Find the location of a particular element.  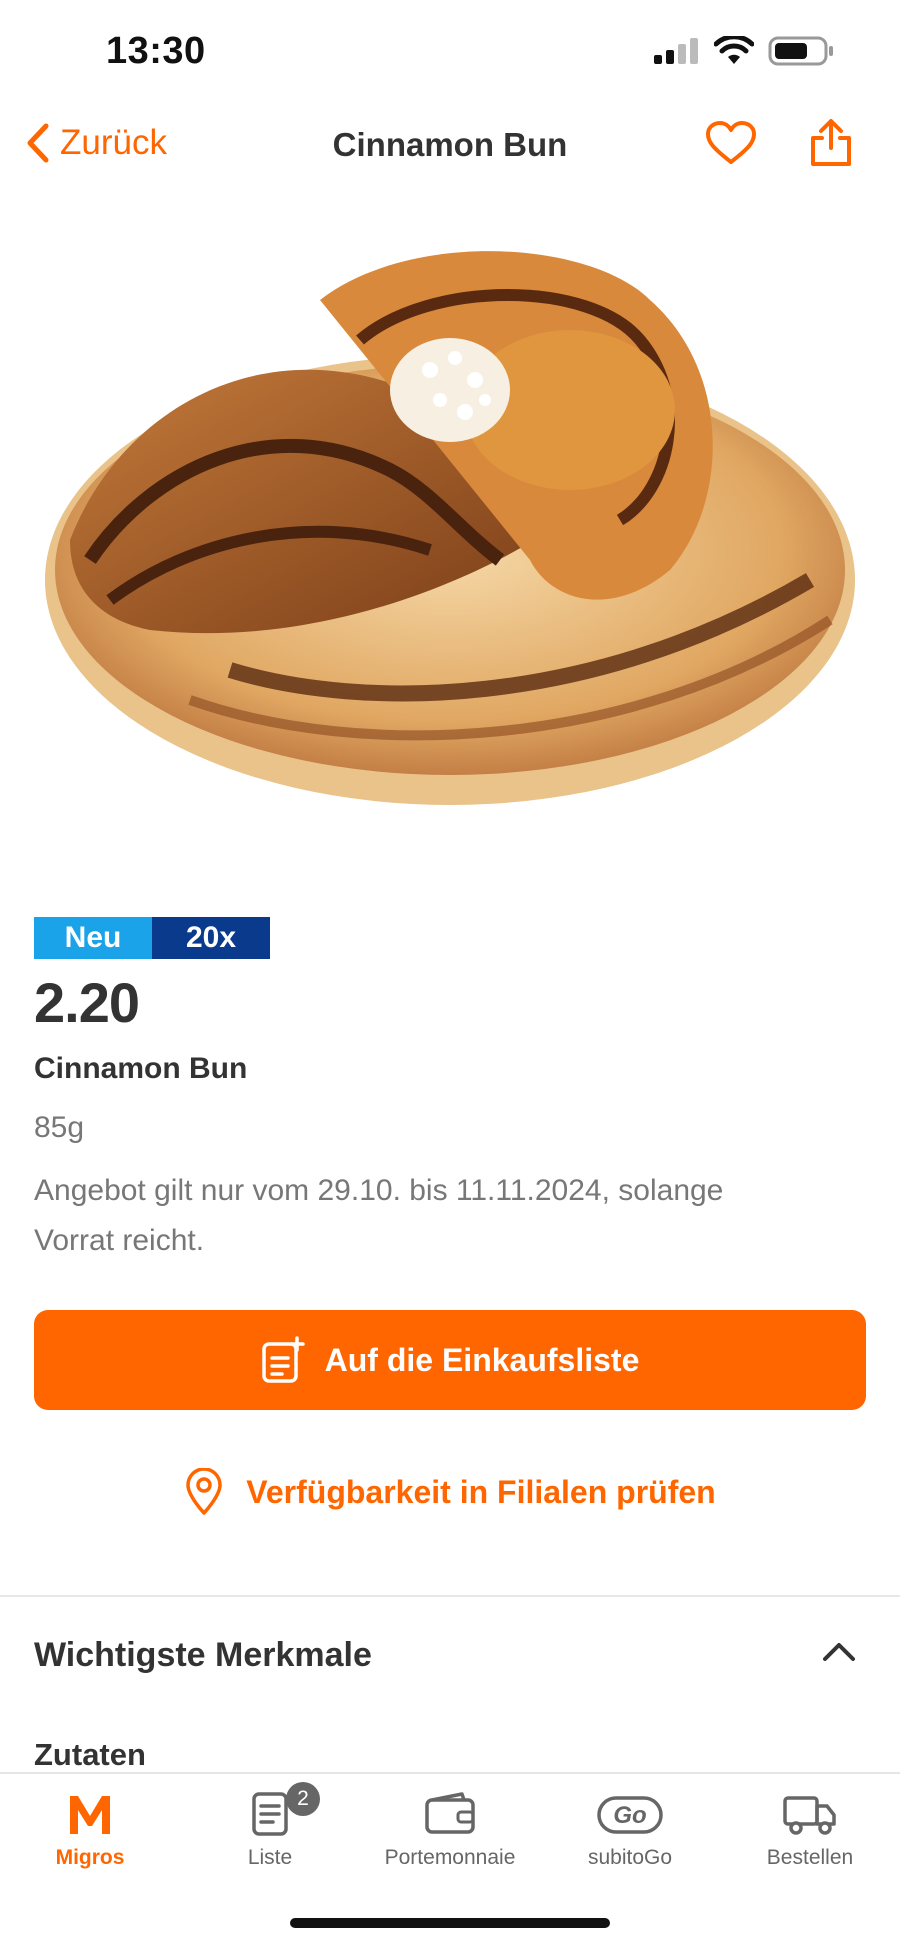

add-to-list-label: Auf die Einkaufsliste is located at coordinates (482, 1359).